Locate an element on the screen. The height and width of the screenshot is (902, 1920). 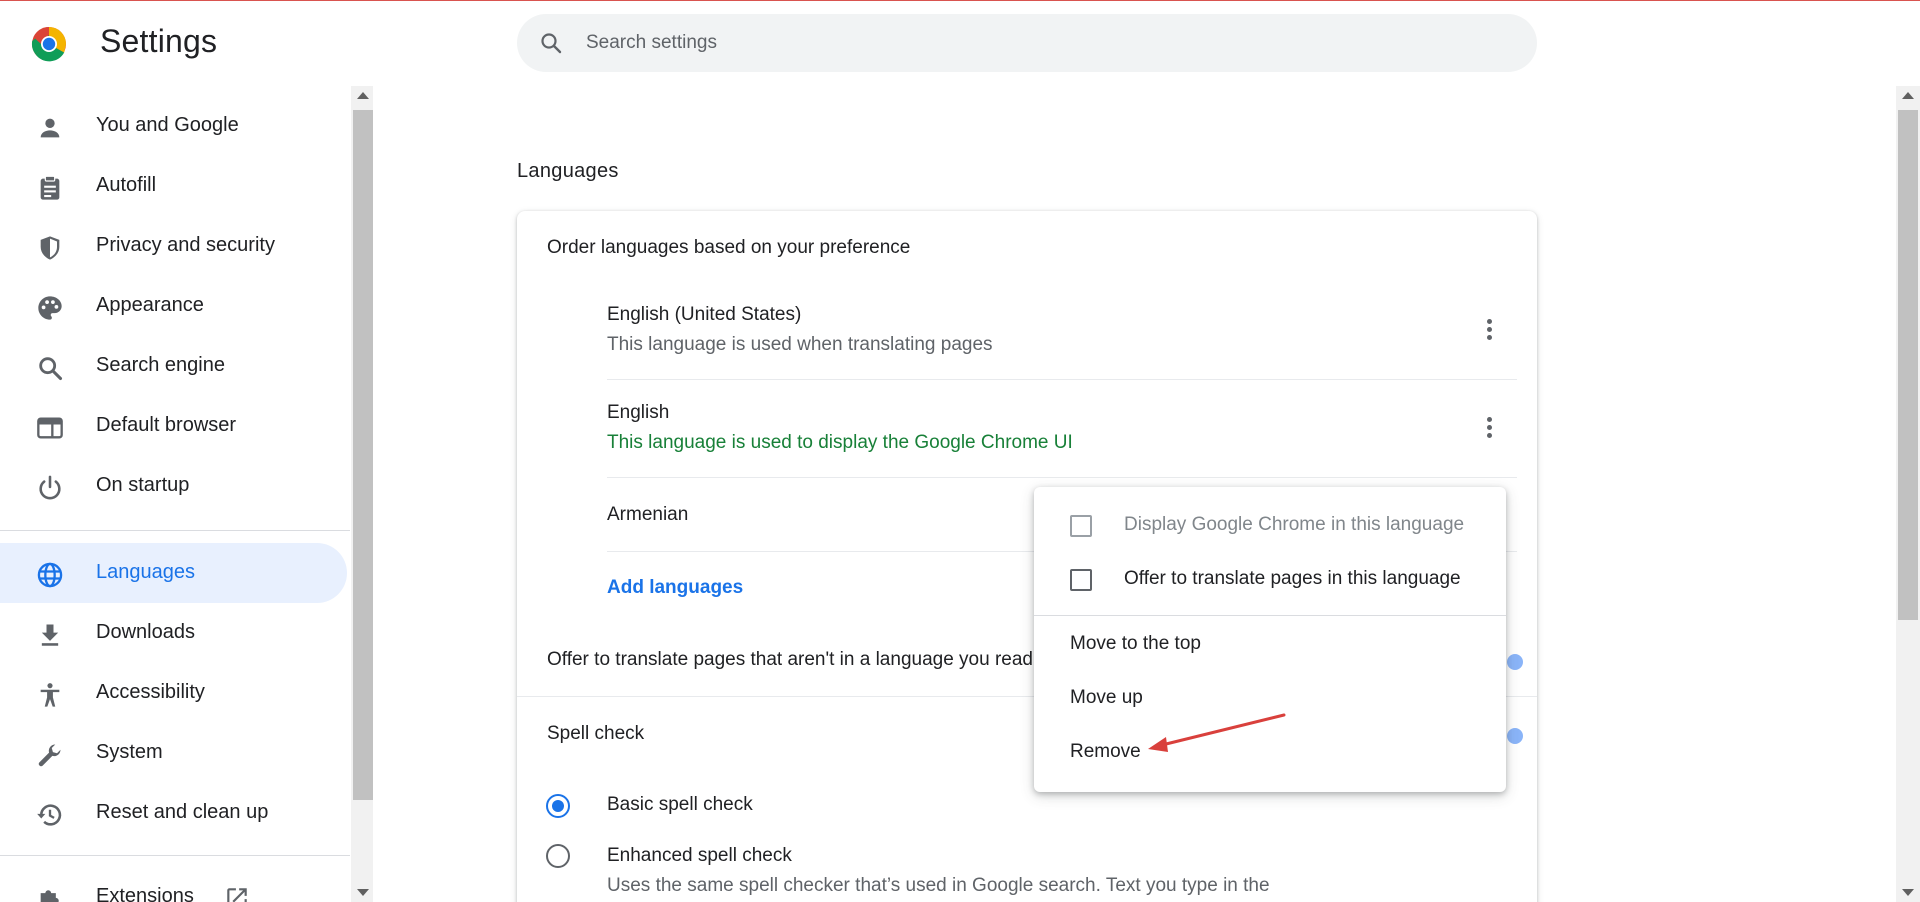
sidebar-item-label: Reset and clean up is located at coordinates (182, 812).